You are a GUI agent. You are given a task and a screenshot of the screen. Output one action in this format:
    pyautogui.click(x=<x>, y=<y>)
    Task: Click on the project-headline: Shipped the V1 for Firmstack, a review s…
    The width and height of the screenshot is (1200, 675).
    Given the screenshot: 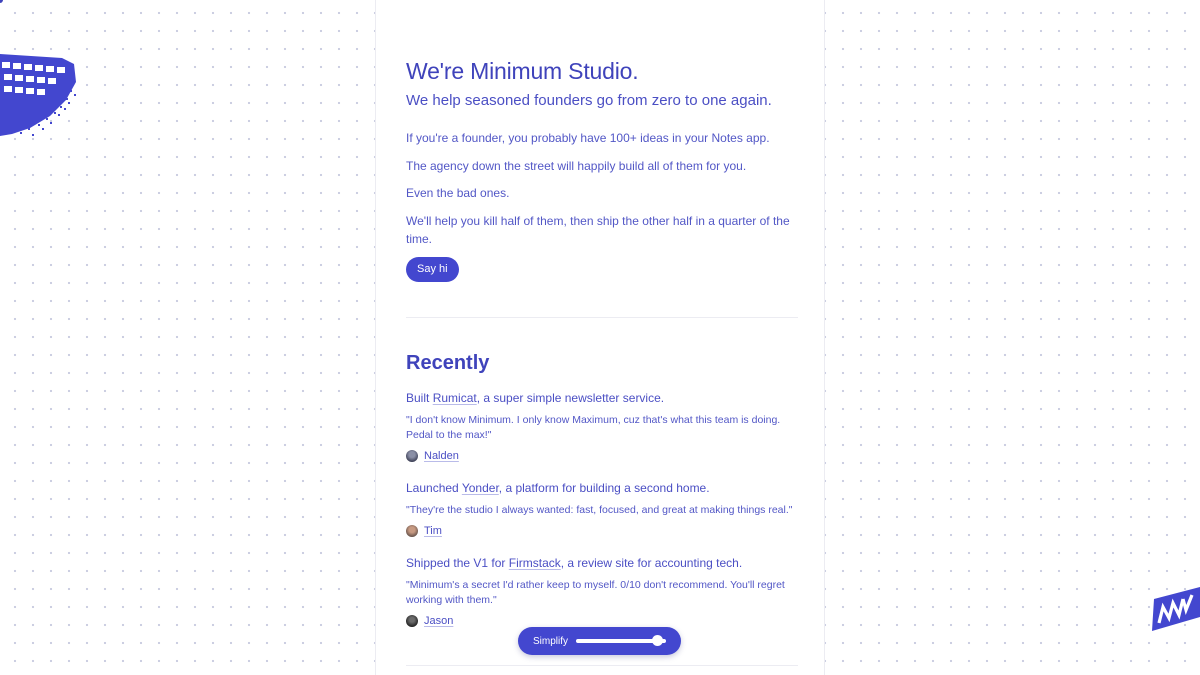 What is the action you would take?
    pyautogui.click(x=574, y=563)
    